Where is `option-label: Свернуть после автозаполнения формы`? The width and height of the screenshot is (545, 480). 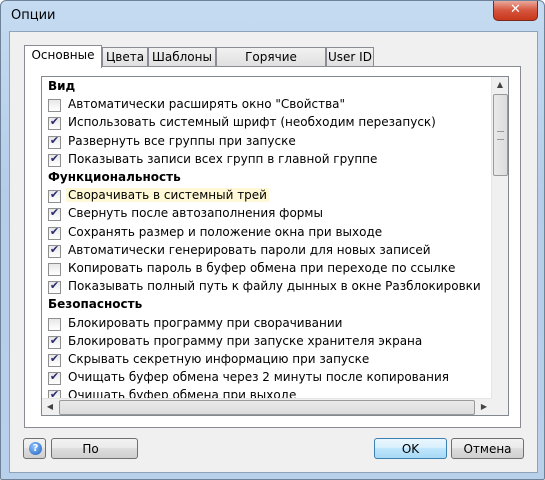 option-label: Свернуть после автозаполнения формы is located at coordinates (195, 213).